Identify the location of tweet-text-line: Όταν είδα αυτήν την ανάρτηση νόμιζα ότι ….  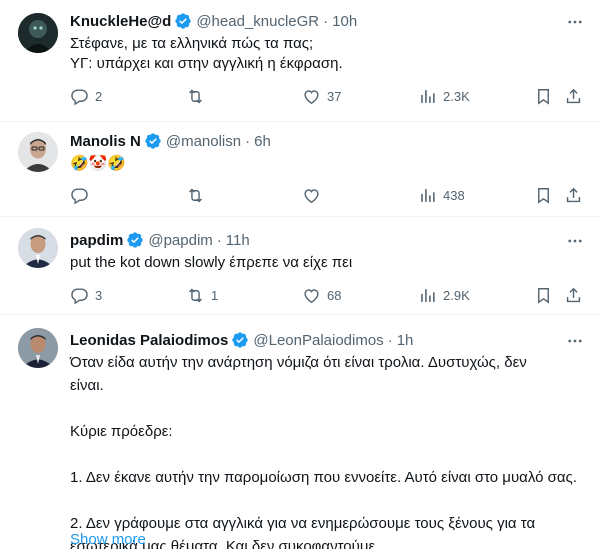
(298, 362).